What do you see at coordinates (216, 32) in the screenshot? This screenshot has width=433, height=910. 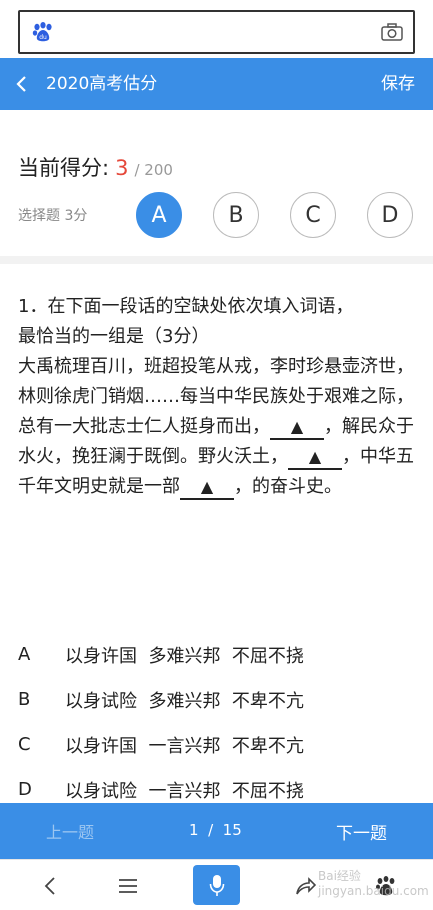 I see `search-input: du` at bounding box center [216, 32].